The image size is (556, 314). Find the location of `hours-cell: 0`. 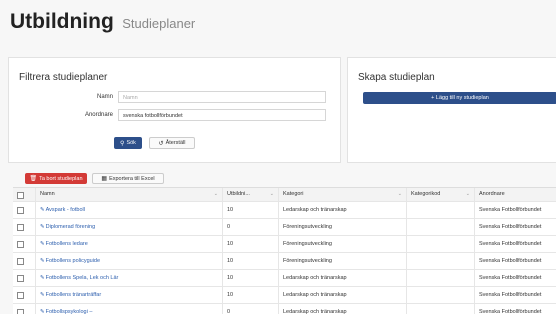

hours-cell: 0 is located at coordinates (250, 227).